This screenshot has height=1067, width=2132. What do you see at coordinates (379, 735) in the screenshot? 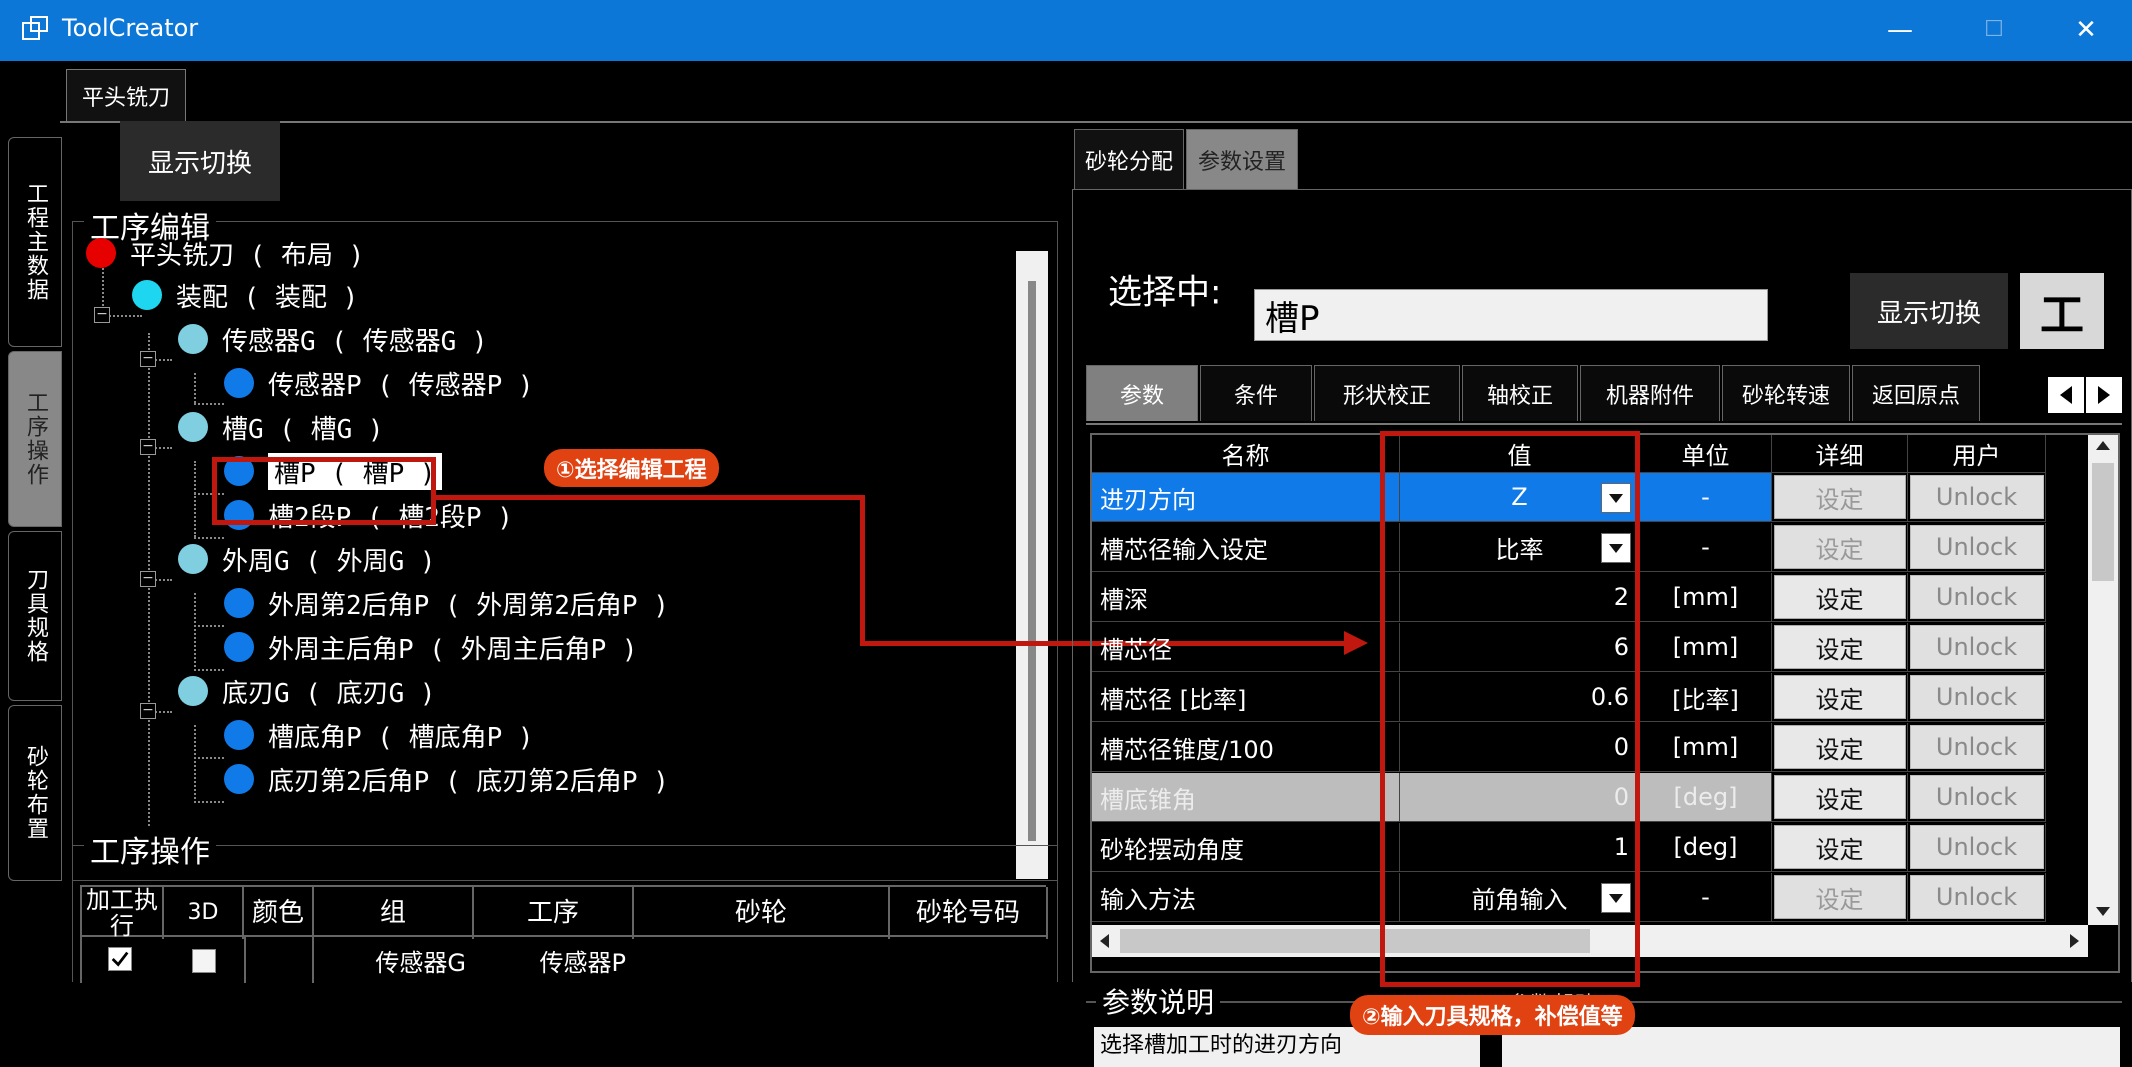
I see `tree-node-groove-bottom-p: 槽底角P ( 槽底角P )` at bounding box center [379, 735].